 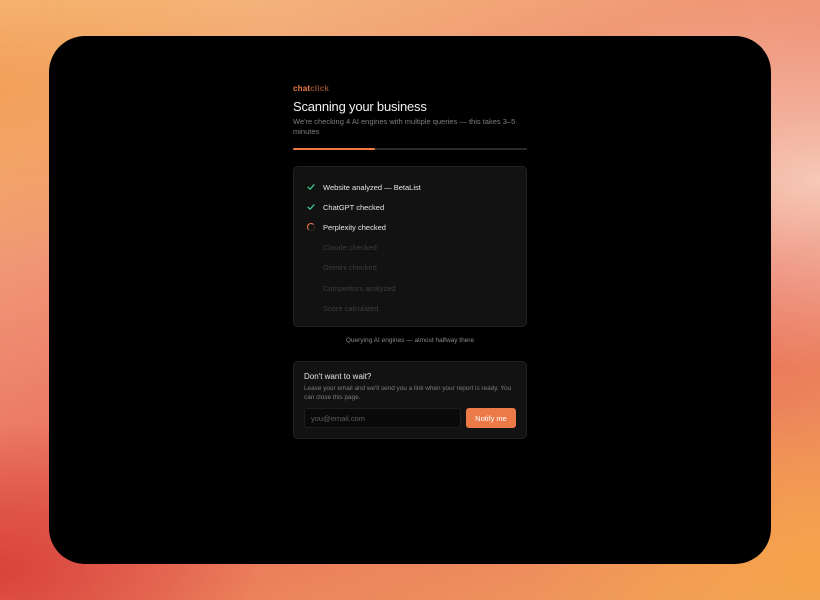 I want to click on logo: chatclick, so click(x=410, y=89).